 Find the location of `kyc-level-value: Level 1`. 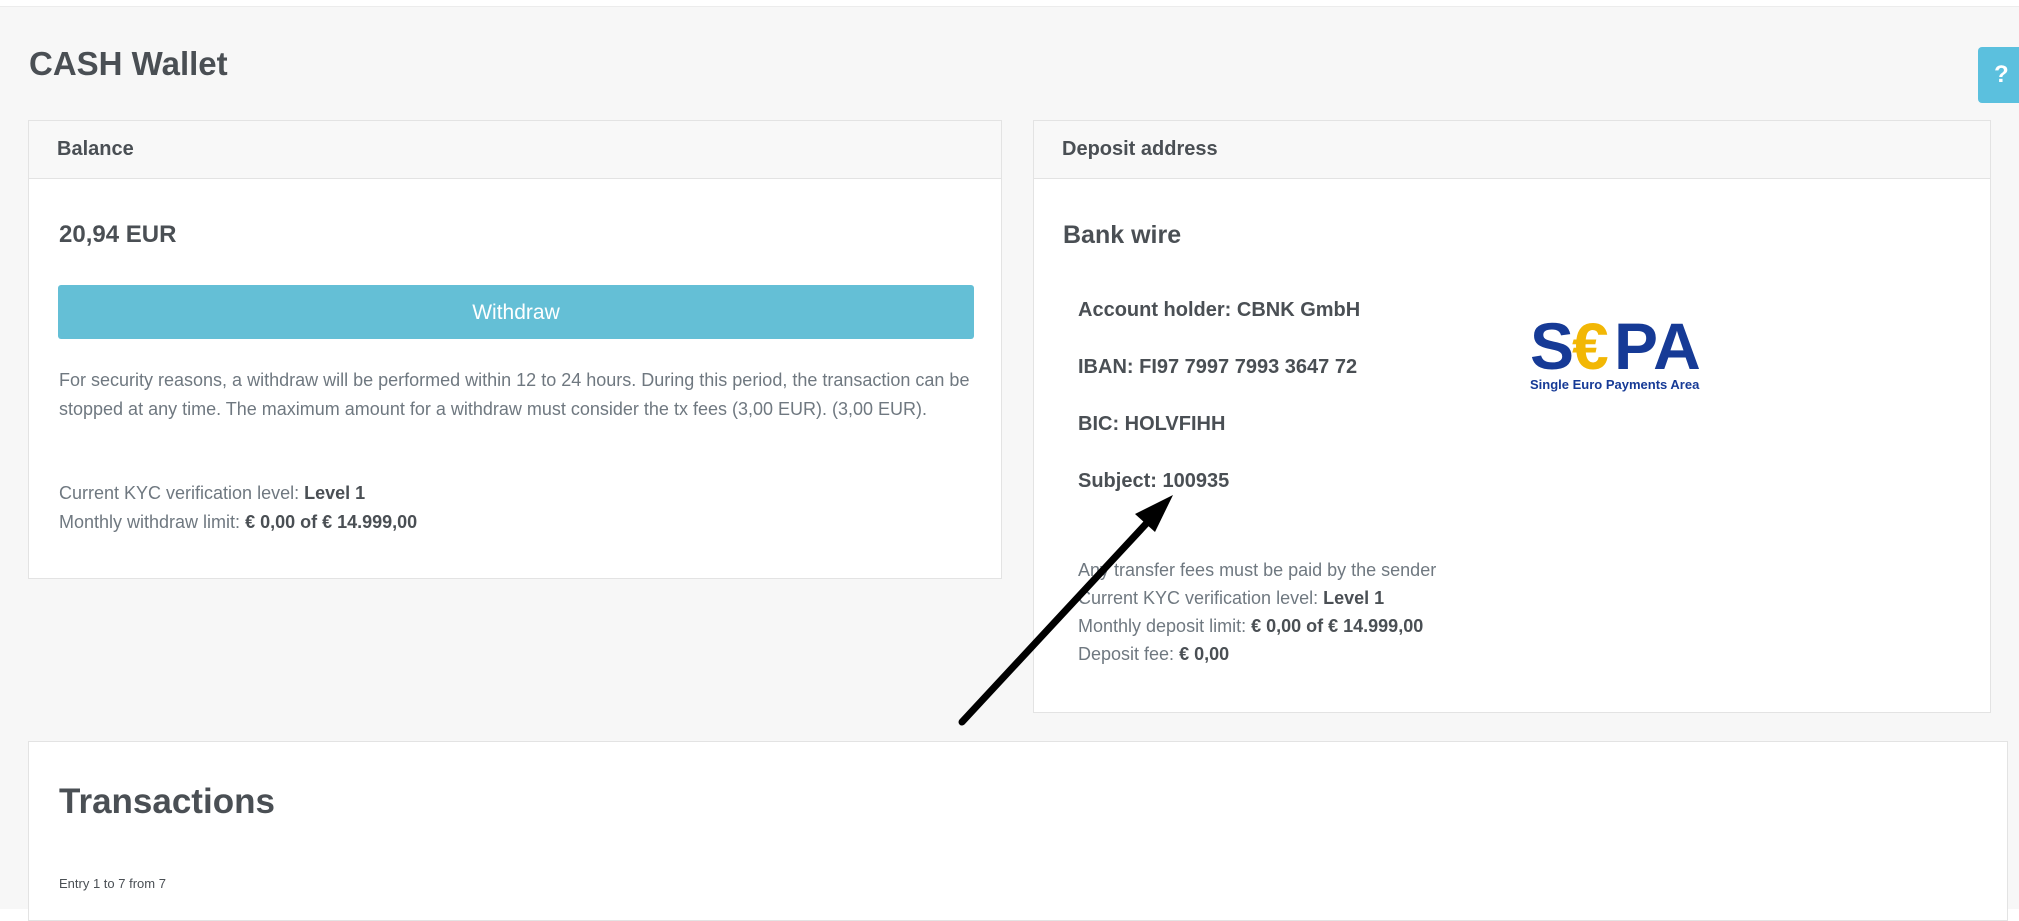

kyc-level-value: Level 1 is located at coordinates (335, 493).